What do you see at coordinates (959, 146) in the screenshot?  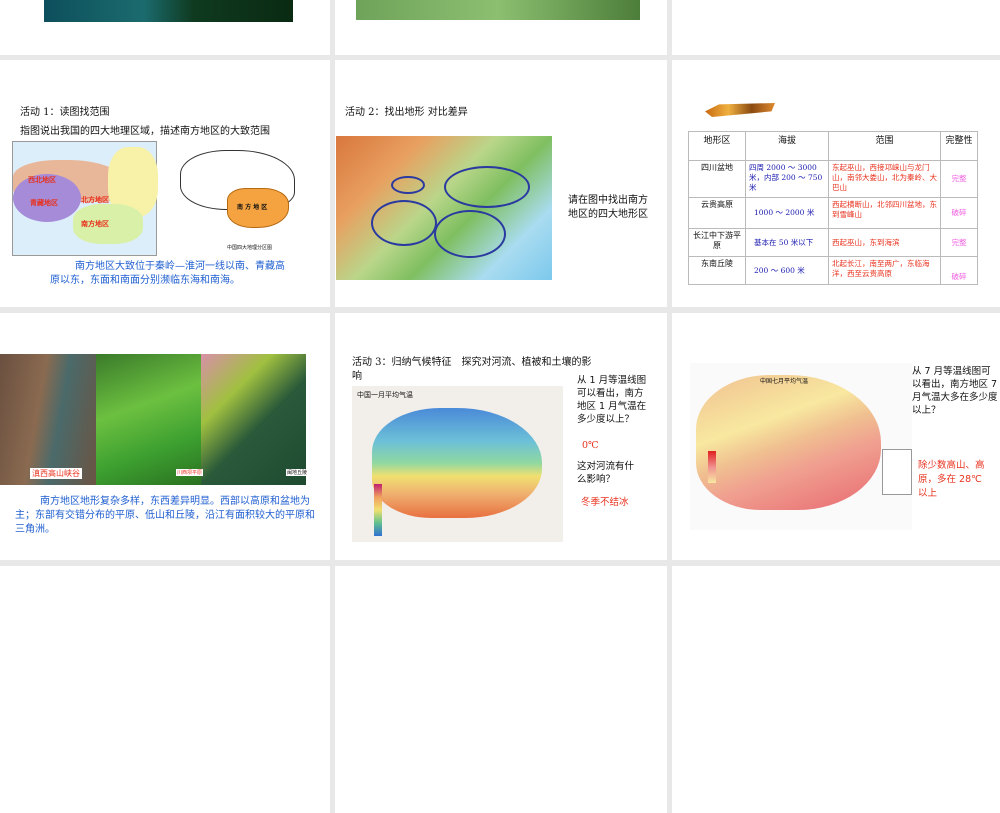 I see `table-header: 完整性` at bounding box center [959, 146].